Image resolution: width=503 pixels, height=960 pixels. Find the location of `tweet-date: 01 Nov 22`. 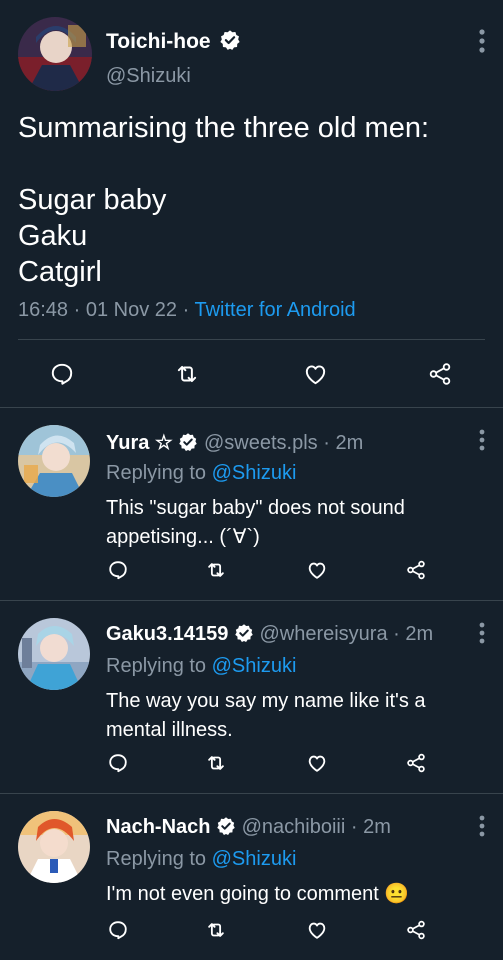

tweet-date: 01 Nov 22 is located at coordinates (131, 310).